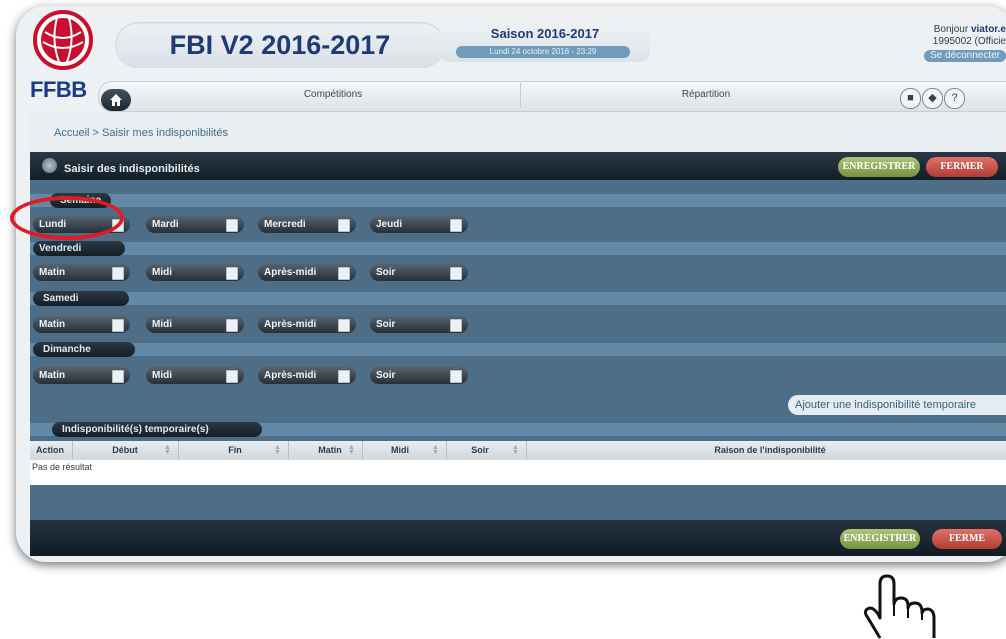 This screenshot has width=1006, height=639. Describe the element at coordinates (543, 52) in the screenshot. I see `season-date: Lundi 24 octobre 2016 - 23:29` at that location.